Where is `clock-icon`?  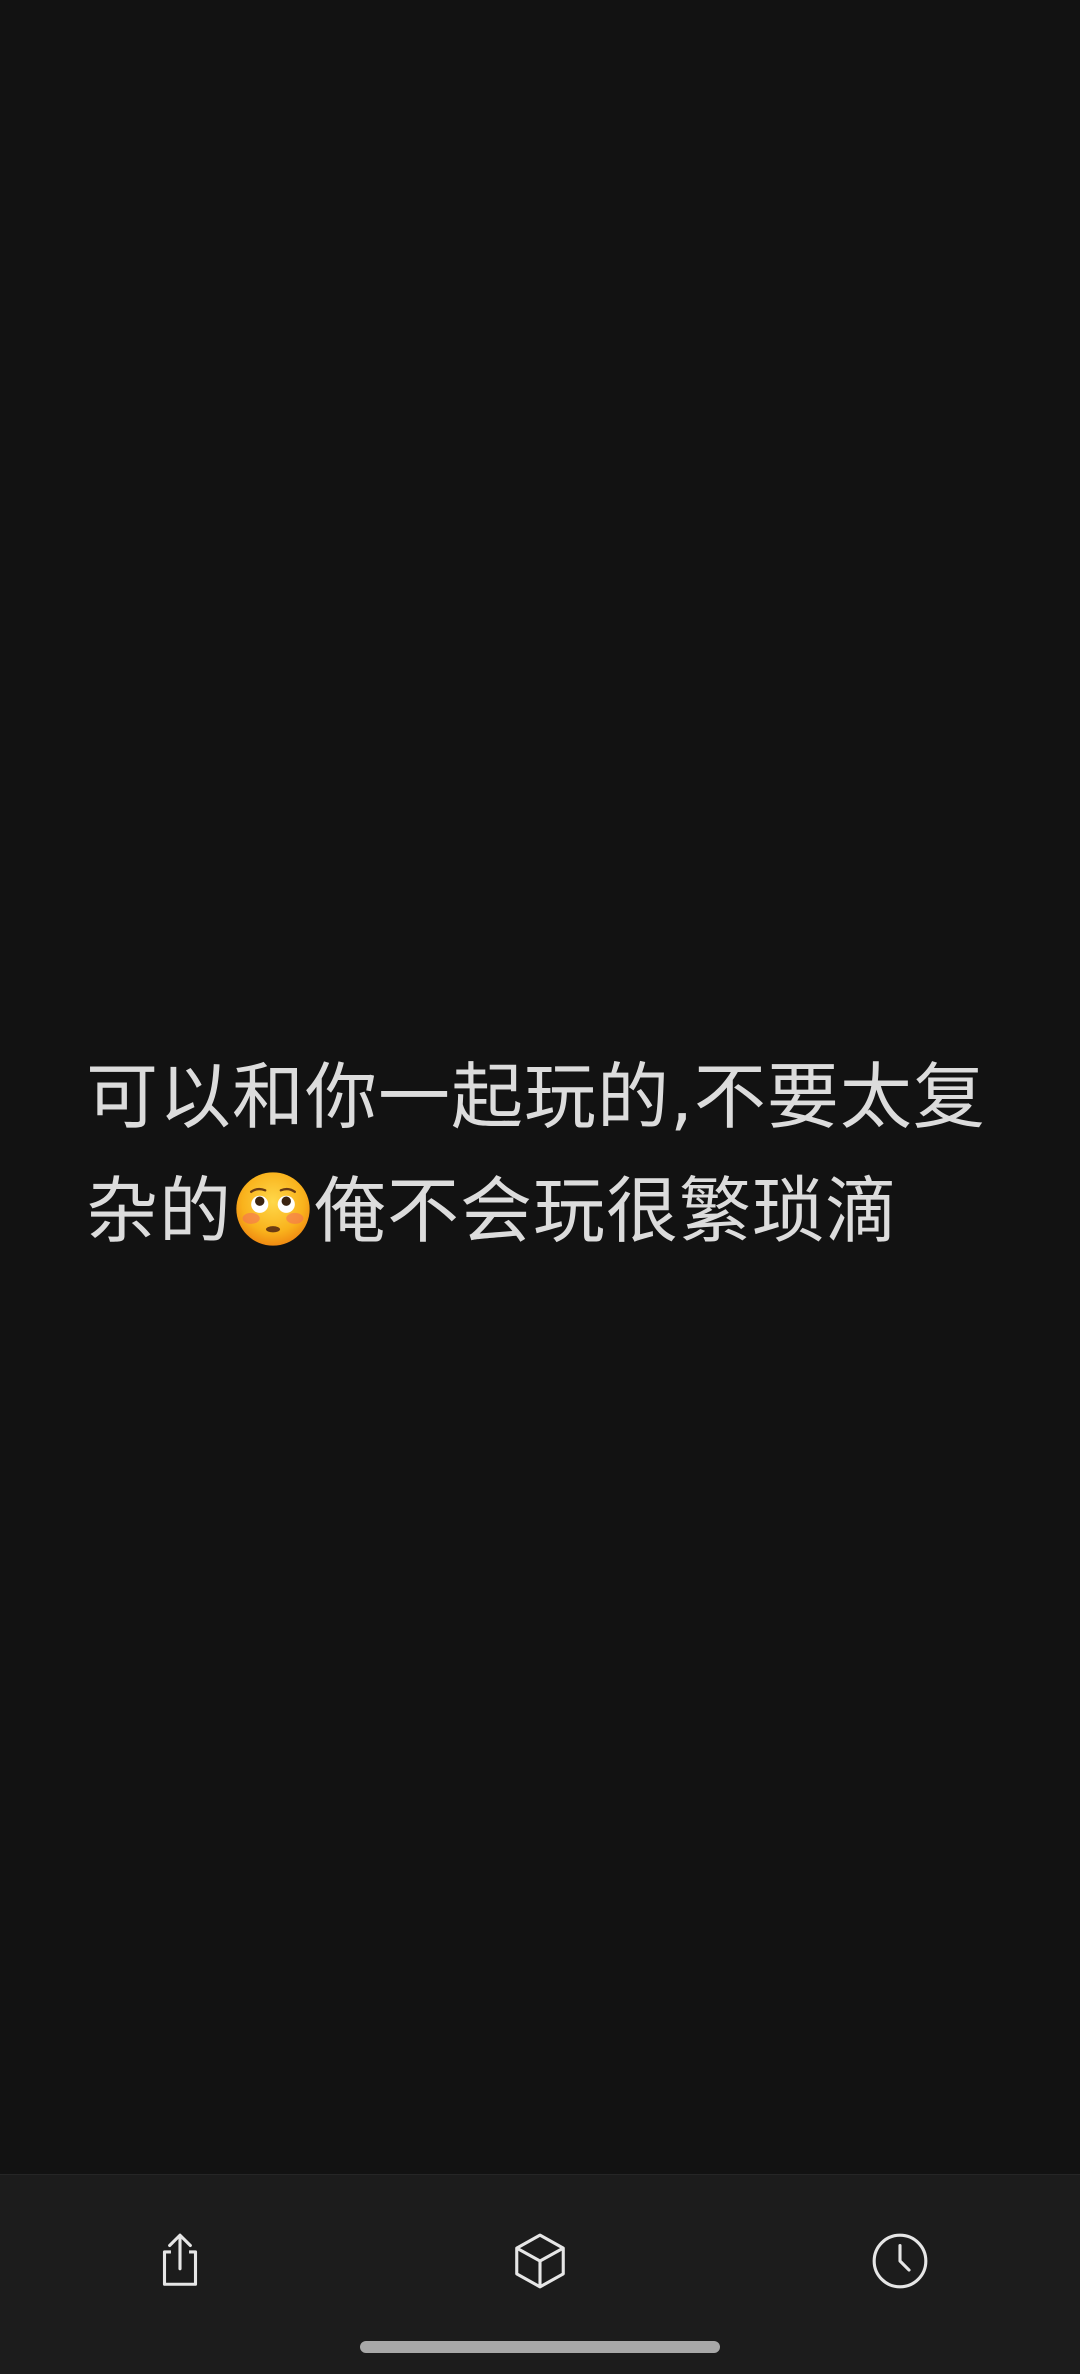 clock-icon is located at coordinates (900, 2261).